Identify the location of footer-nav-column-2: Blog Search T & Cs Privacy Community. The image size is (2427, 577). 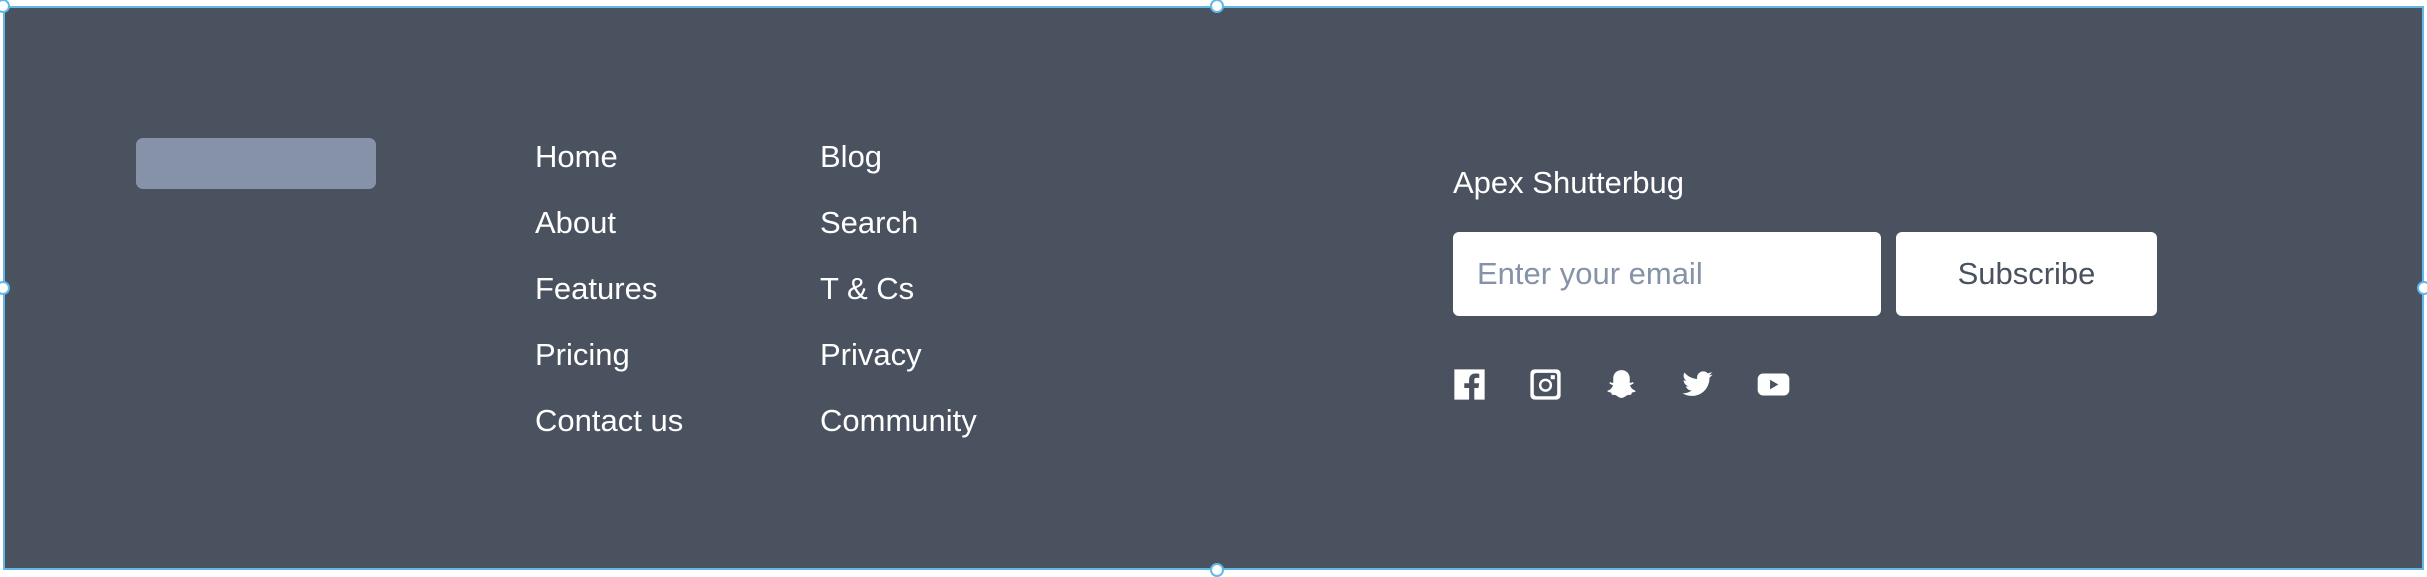
(898, 299).